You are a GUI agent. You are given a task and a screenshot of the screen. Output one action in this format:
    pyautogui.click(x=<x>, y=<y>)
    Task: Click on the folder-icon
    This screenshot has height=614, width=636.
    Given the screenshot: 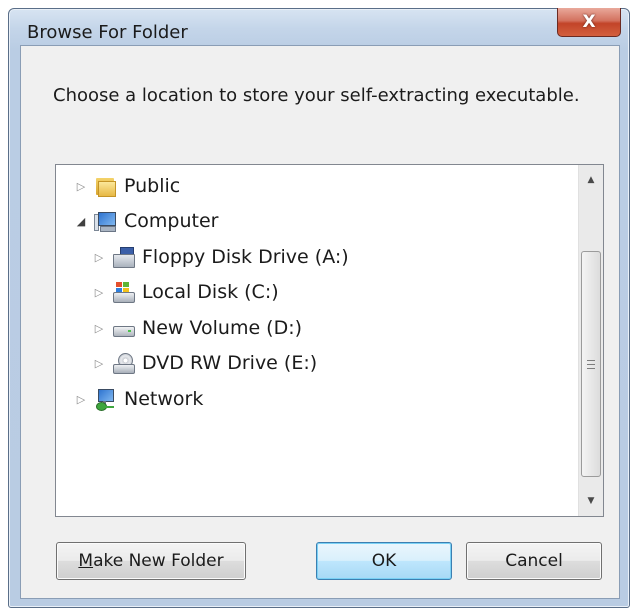 What is the action you would take?
    pyautogui.click(x=105, y=186)
    